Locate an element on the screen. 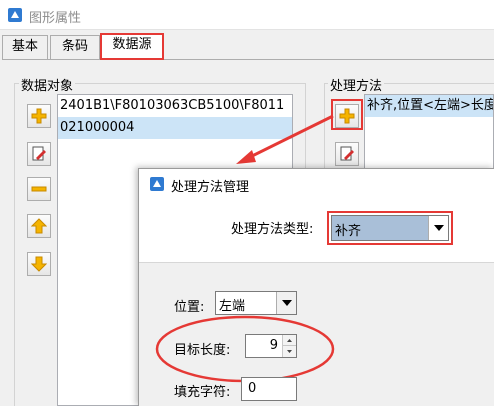 The width and height of the screenshot is (494, 406). type-select-button is located at coordinates (438, 228).